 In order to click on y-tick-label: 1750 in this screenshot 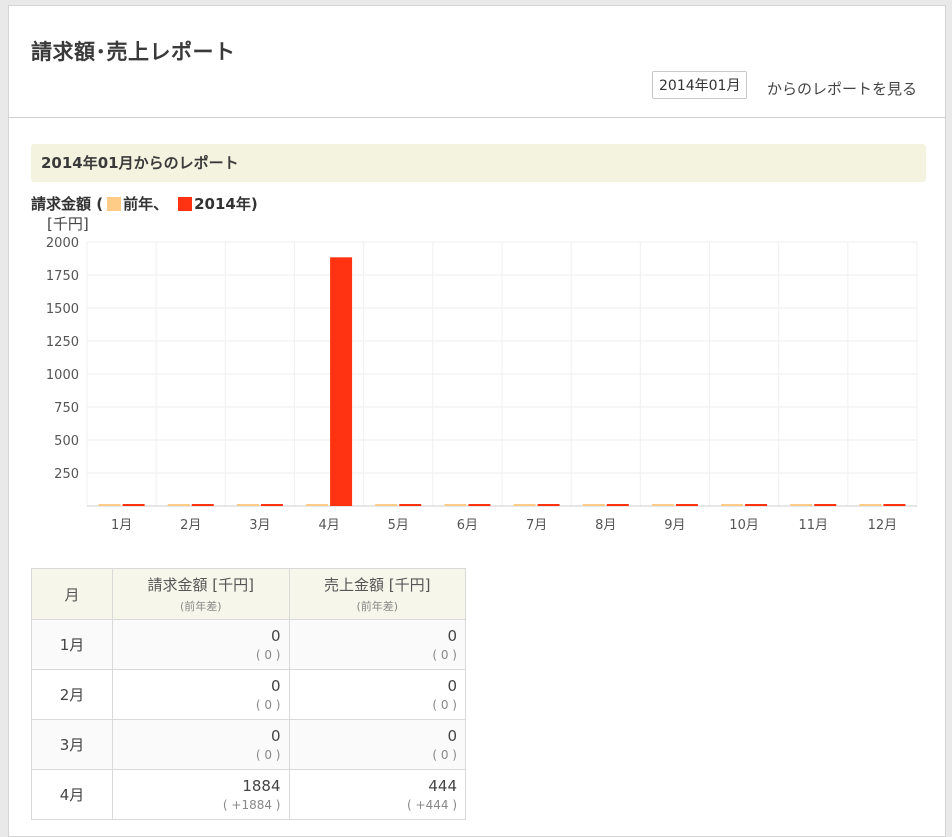, I will do `click(62, 276)`.